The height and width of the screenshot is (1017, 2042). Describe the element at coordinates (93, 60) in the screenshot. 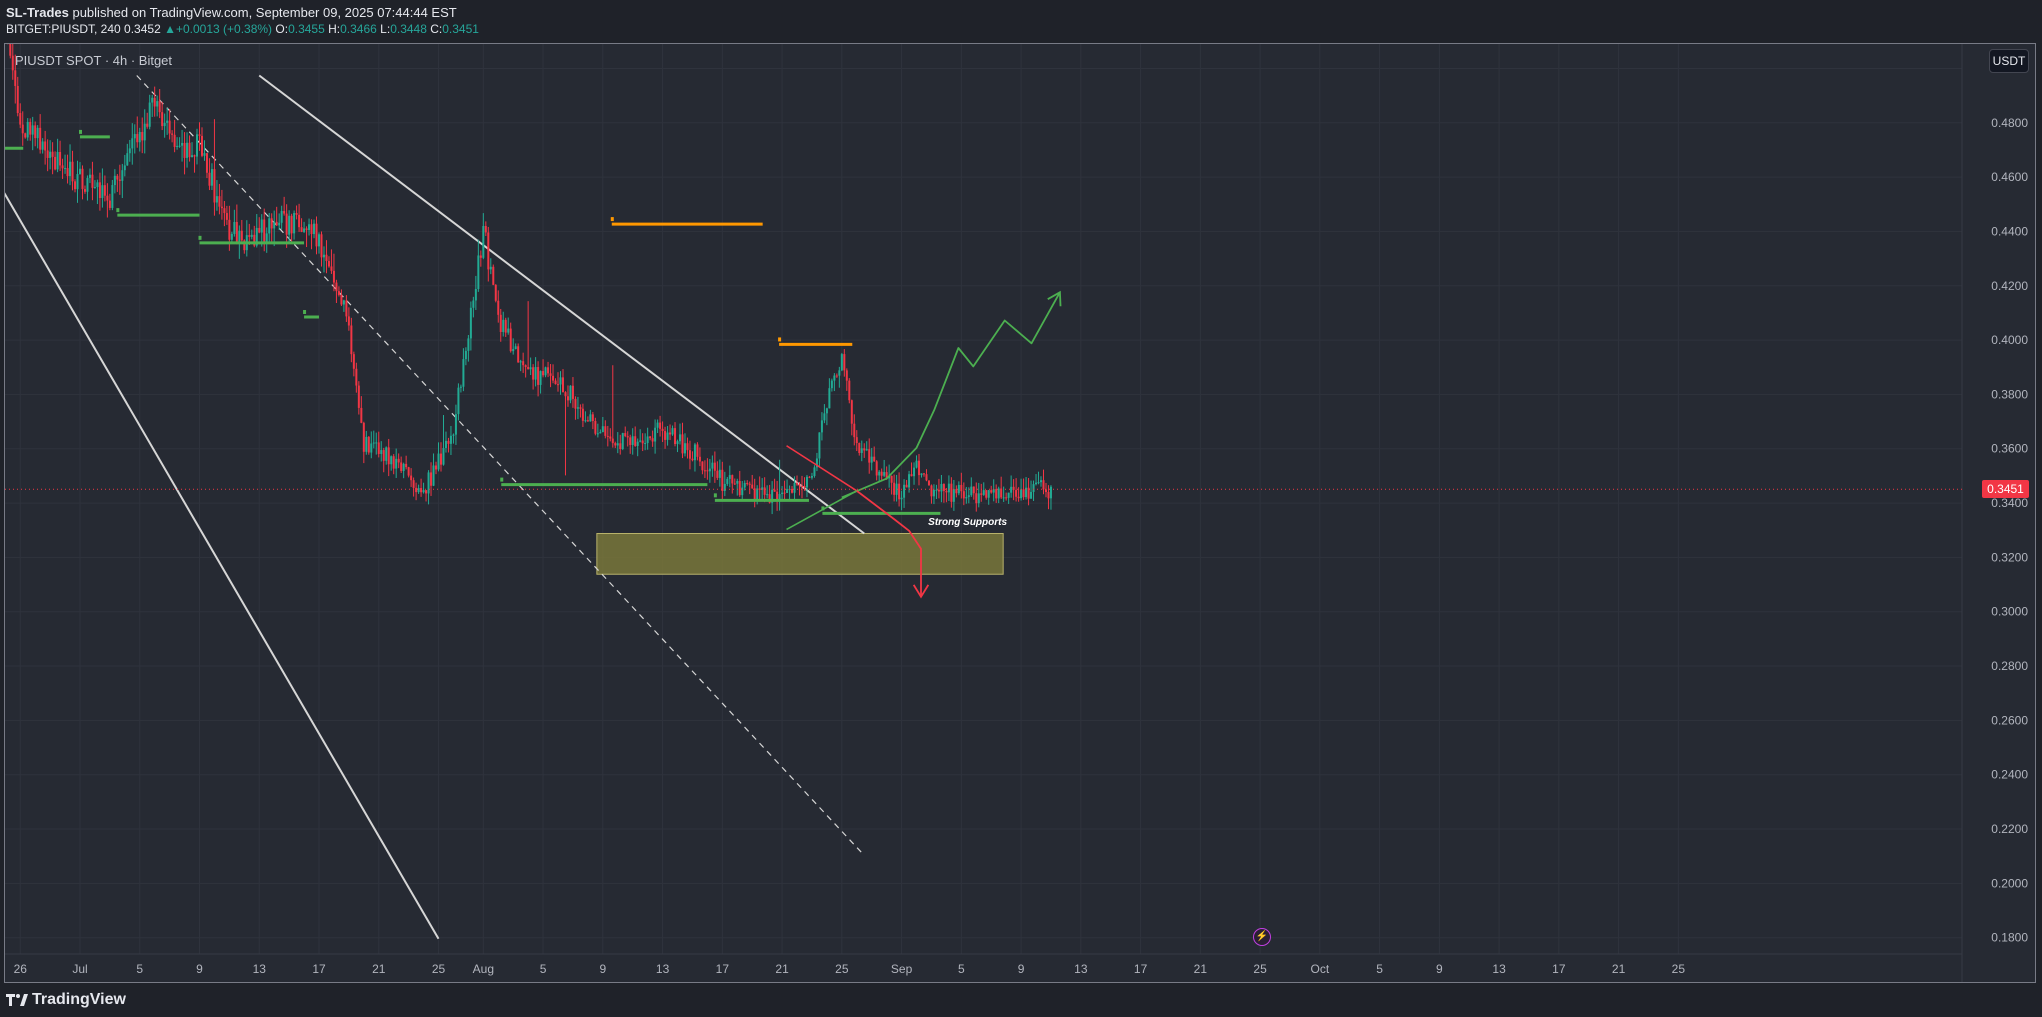

I see `symbol-title: PIUSDT SPOT · 4h · Bitget` at that location.